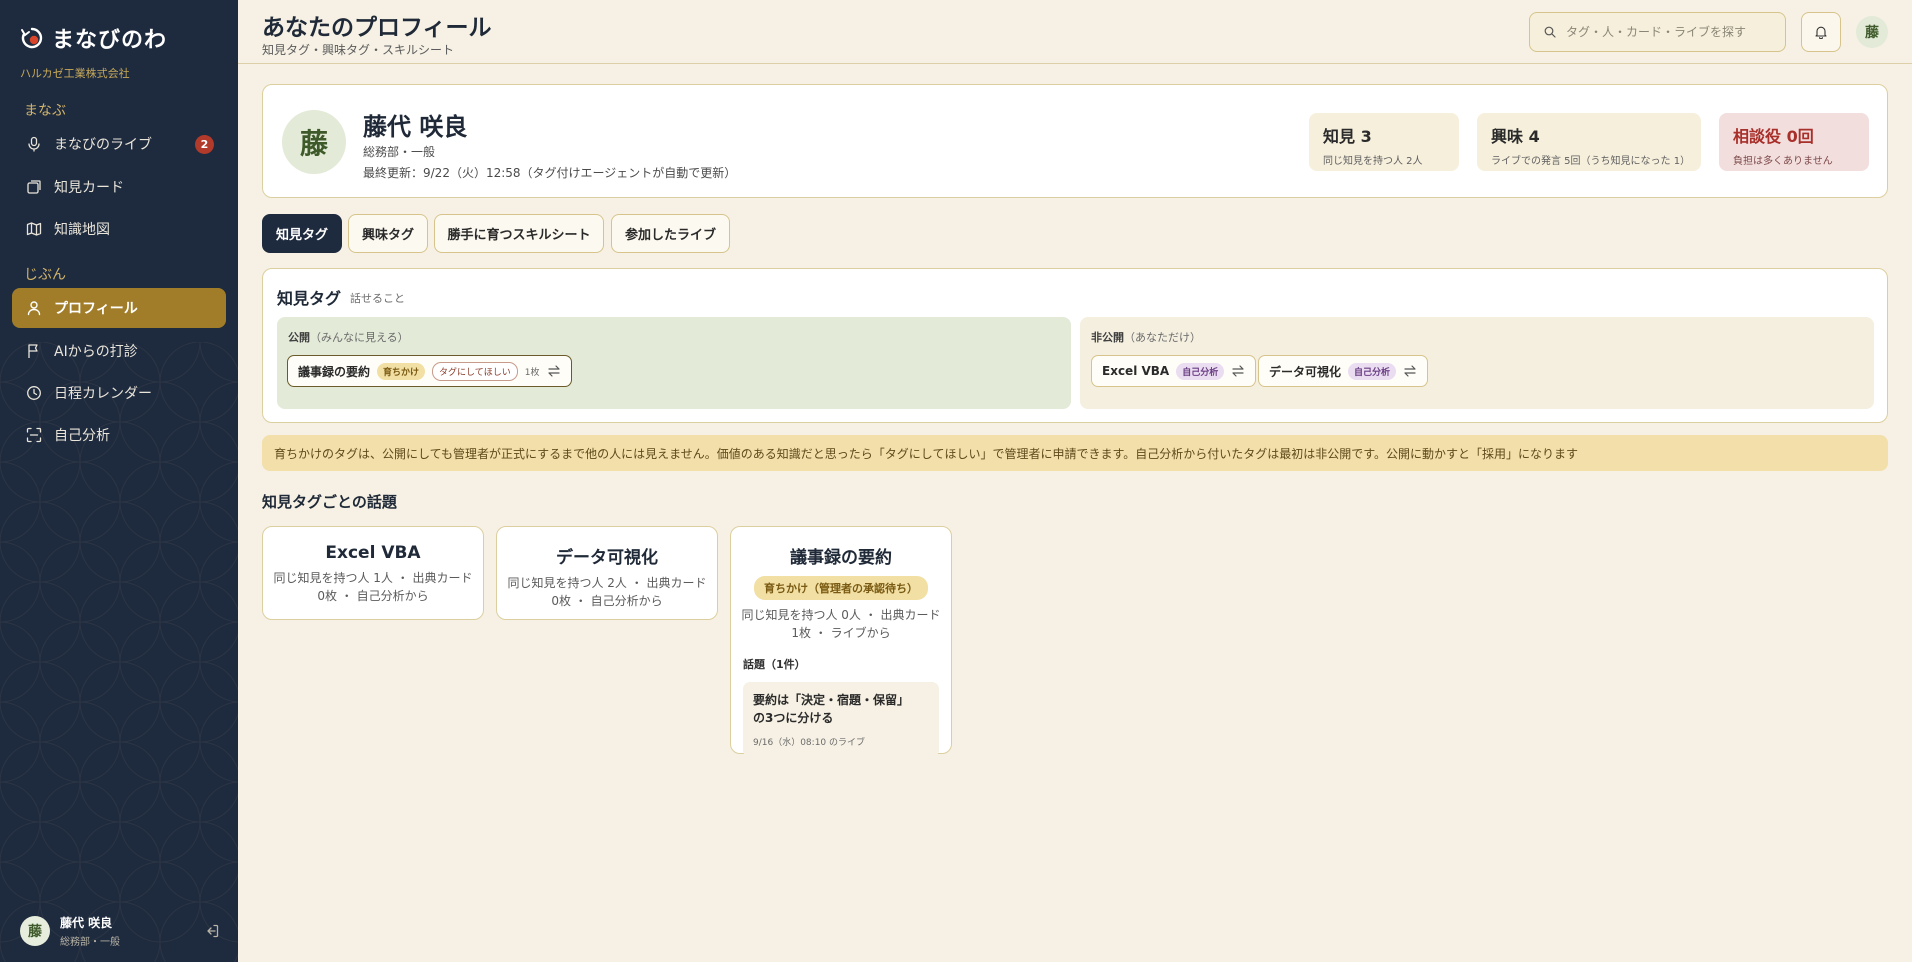 This screenshot has height=962, width=1912. What do you see at coordinates (1146, 337) in the screenshot?
I see `area-label: 非公開（あなただけ）` at bounding box center [1146, 337].